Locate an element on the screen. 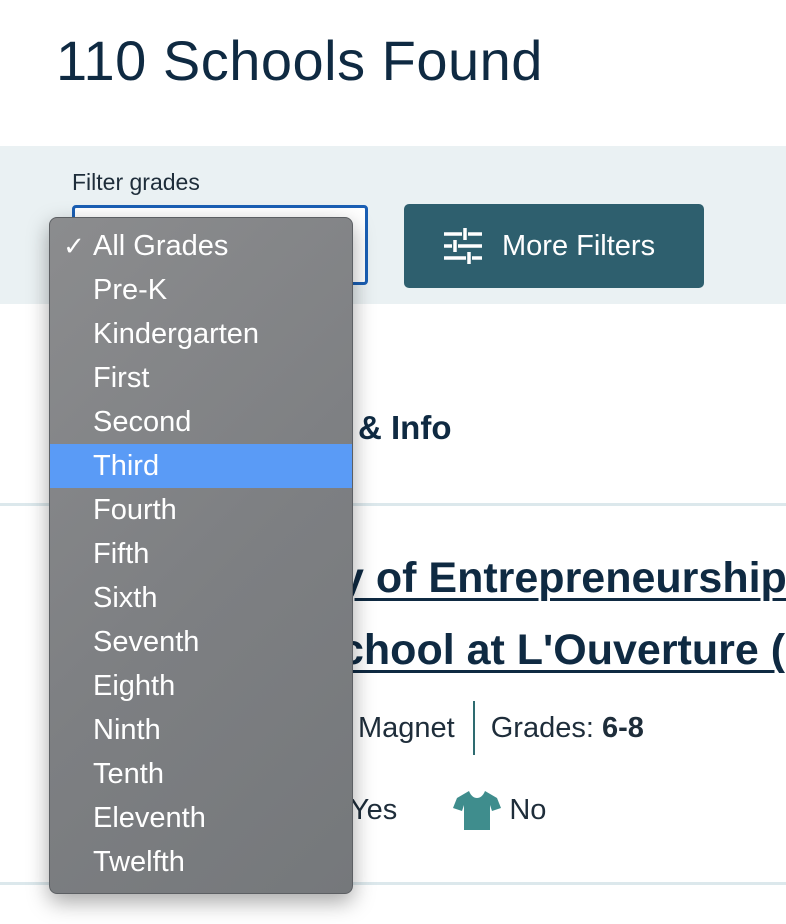  grade-option-fifth: Fifth is located at coordinates (201, 554).